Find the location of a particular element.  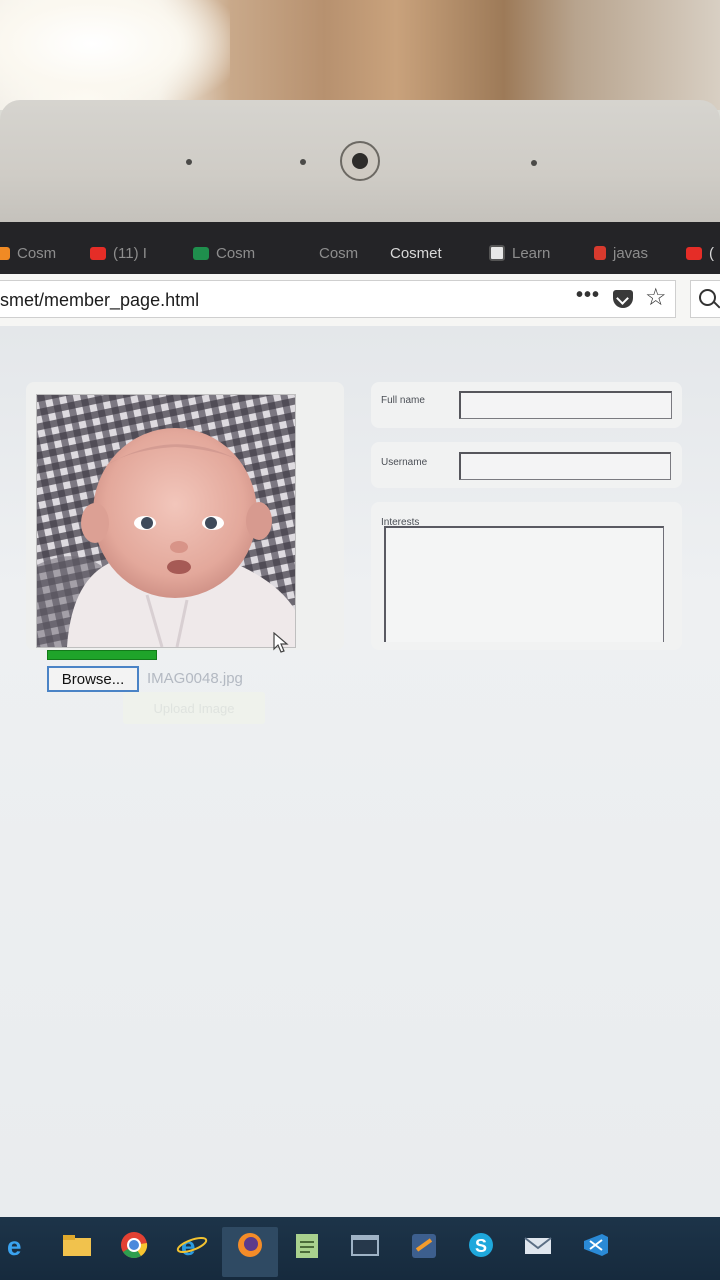

baby-photo-image is located at coordinates (166, 521).